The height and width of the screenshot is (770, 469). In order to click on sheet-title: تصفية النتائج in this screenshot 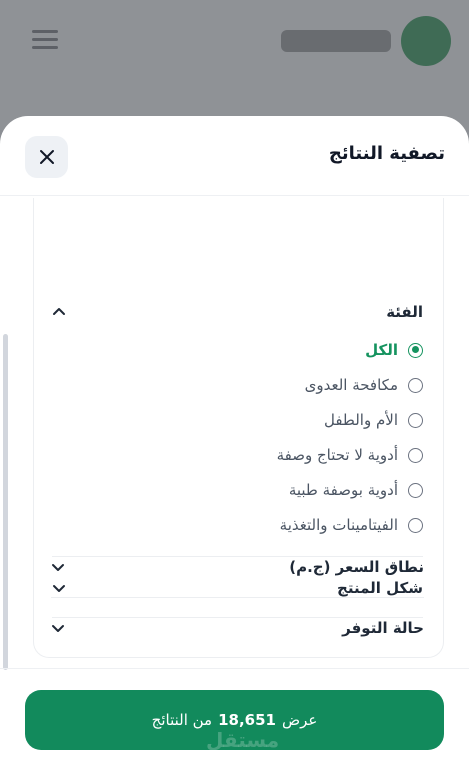, I will do `click(386, 153)`.